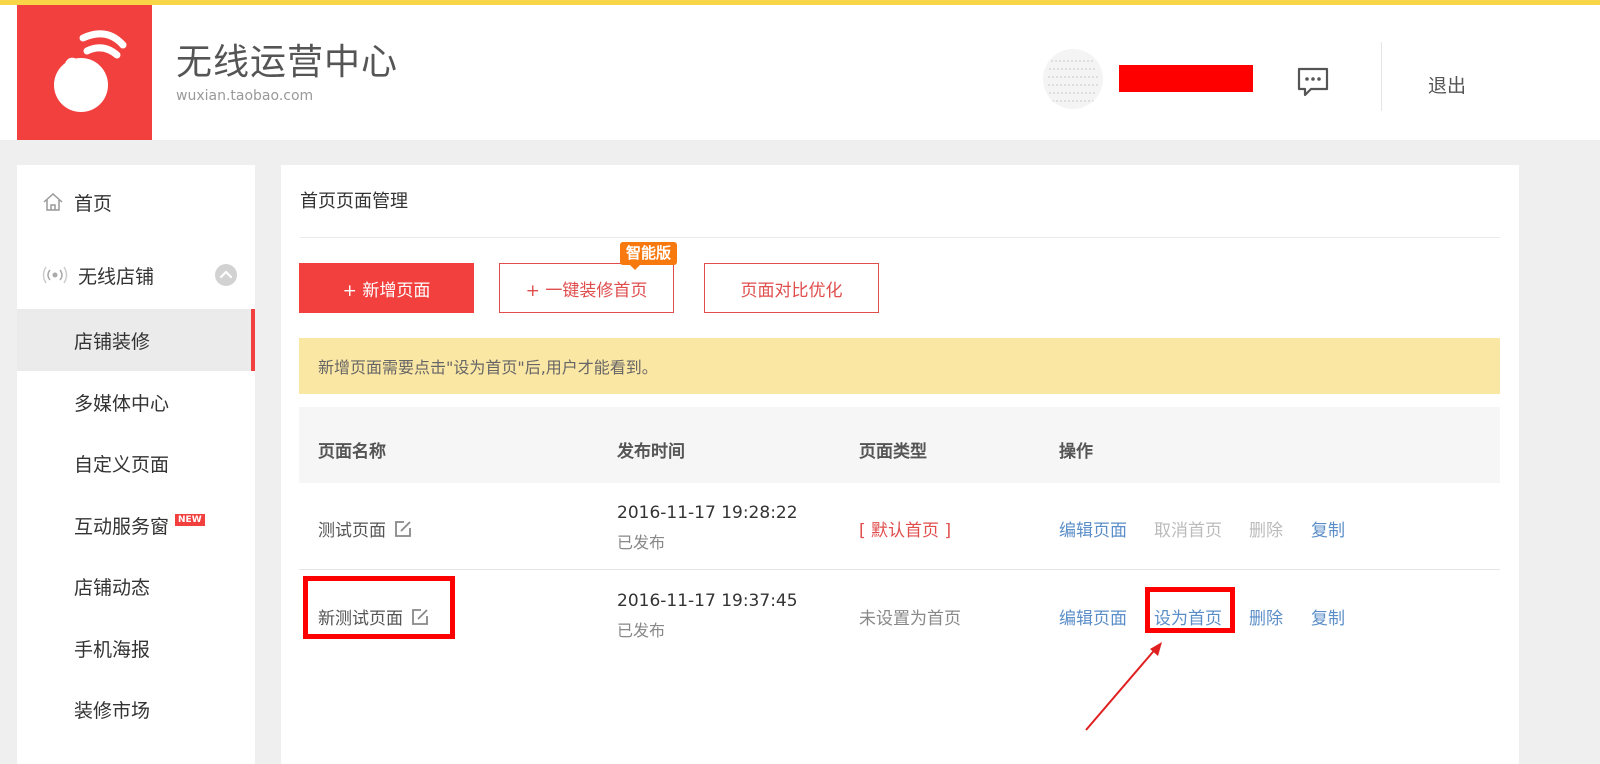  What do you see at coordinates (53, 201) in the screenshot?
I see `home-icon` at bounding box center [53, 201].